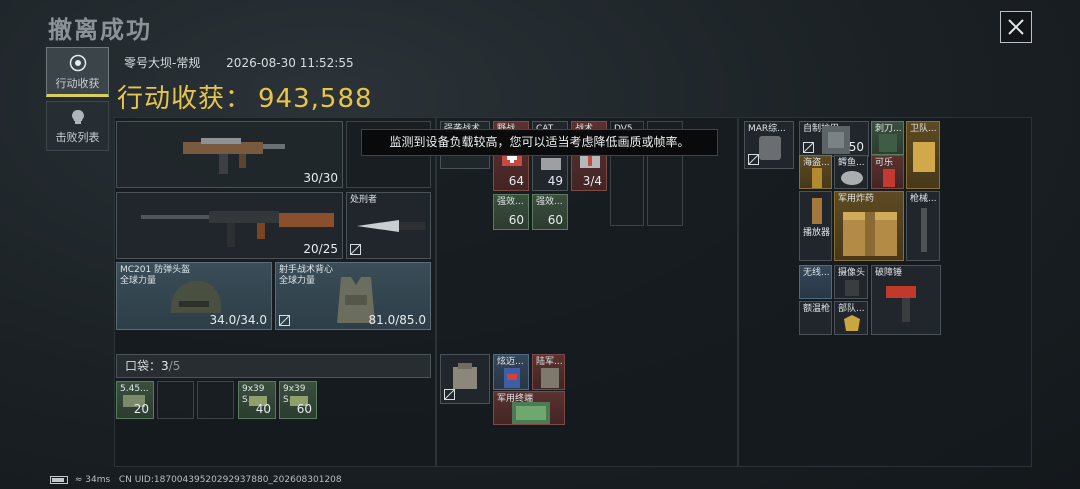 The height and width of the screenshot is (489, 1080). What do you see at coordinates (306, 270) in the screenshot?
I see `vest-title: 射手战术背心` at bounding box center [306, 270].